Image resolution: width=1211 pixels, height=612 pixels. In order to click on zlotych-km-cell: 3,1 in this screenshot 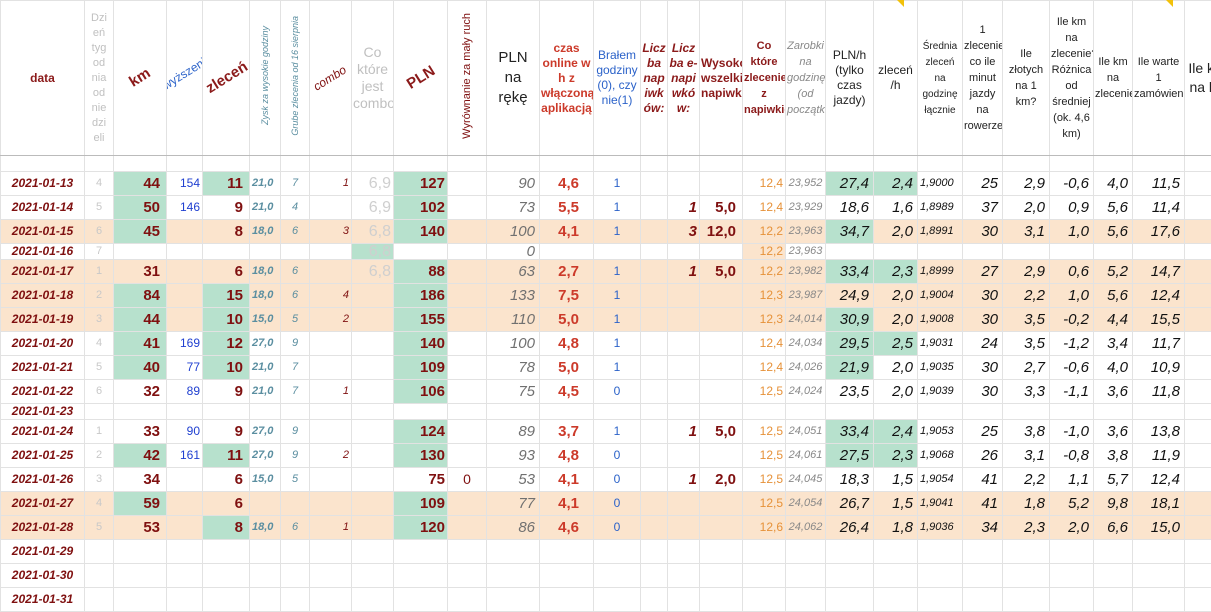, I will do `click(1026, 456)`.